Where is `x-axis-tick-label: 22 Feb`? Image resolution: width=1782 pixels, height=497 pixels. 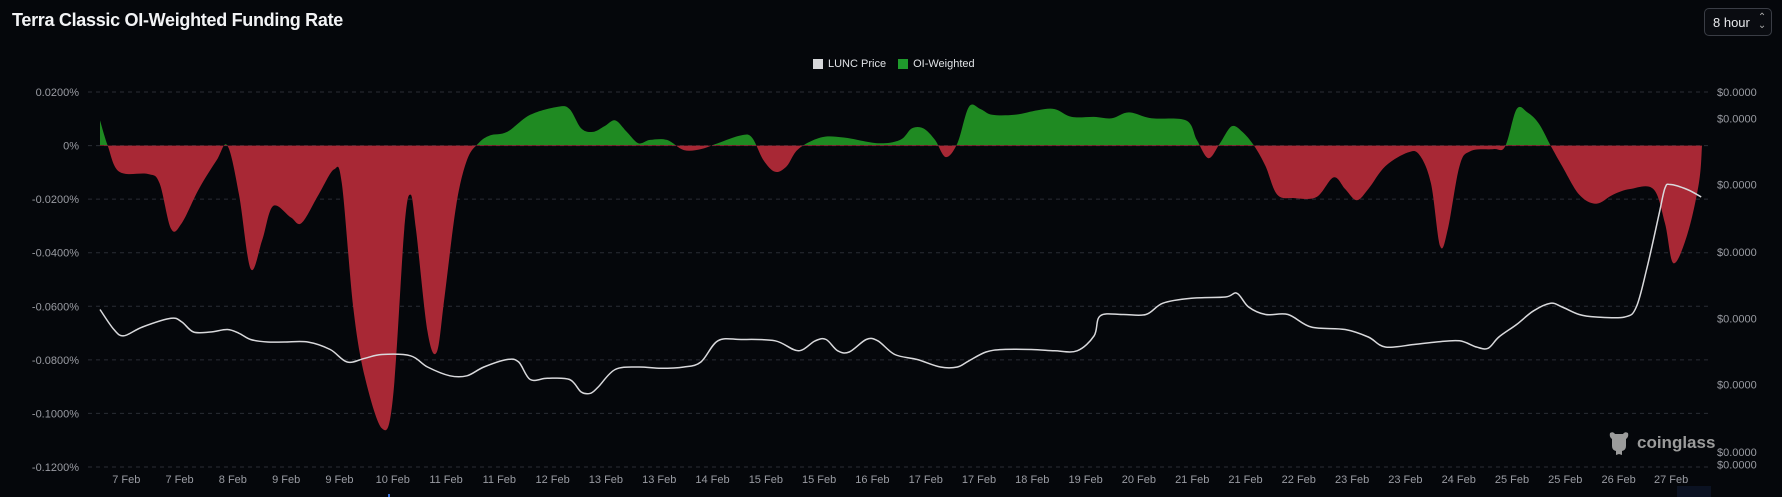 x-axis-tick-label: 22 Feb is located at coordinates (1299, 480).